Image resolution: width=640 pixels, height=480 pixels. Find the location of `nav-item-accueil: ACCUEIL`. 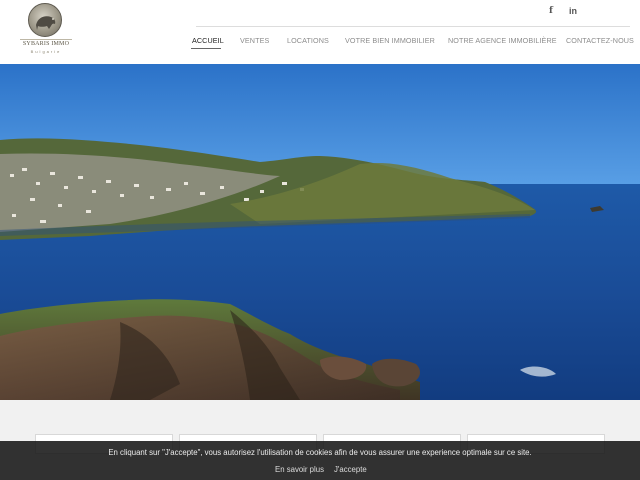

nav-item-accueil: ACCUEIL is located at coordinates (208, 40).